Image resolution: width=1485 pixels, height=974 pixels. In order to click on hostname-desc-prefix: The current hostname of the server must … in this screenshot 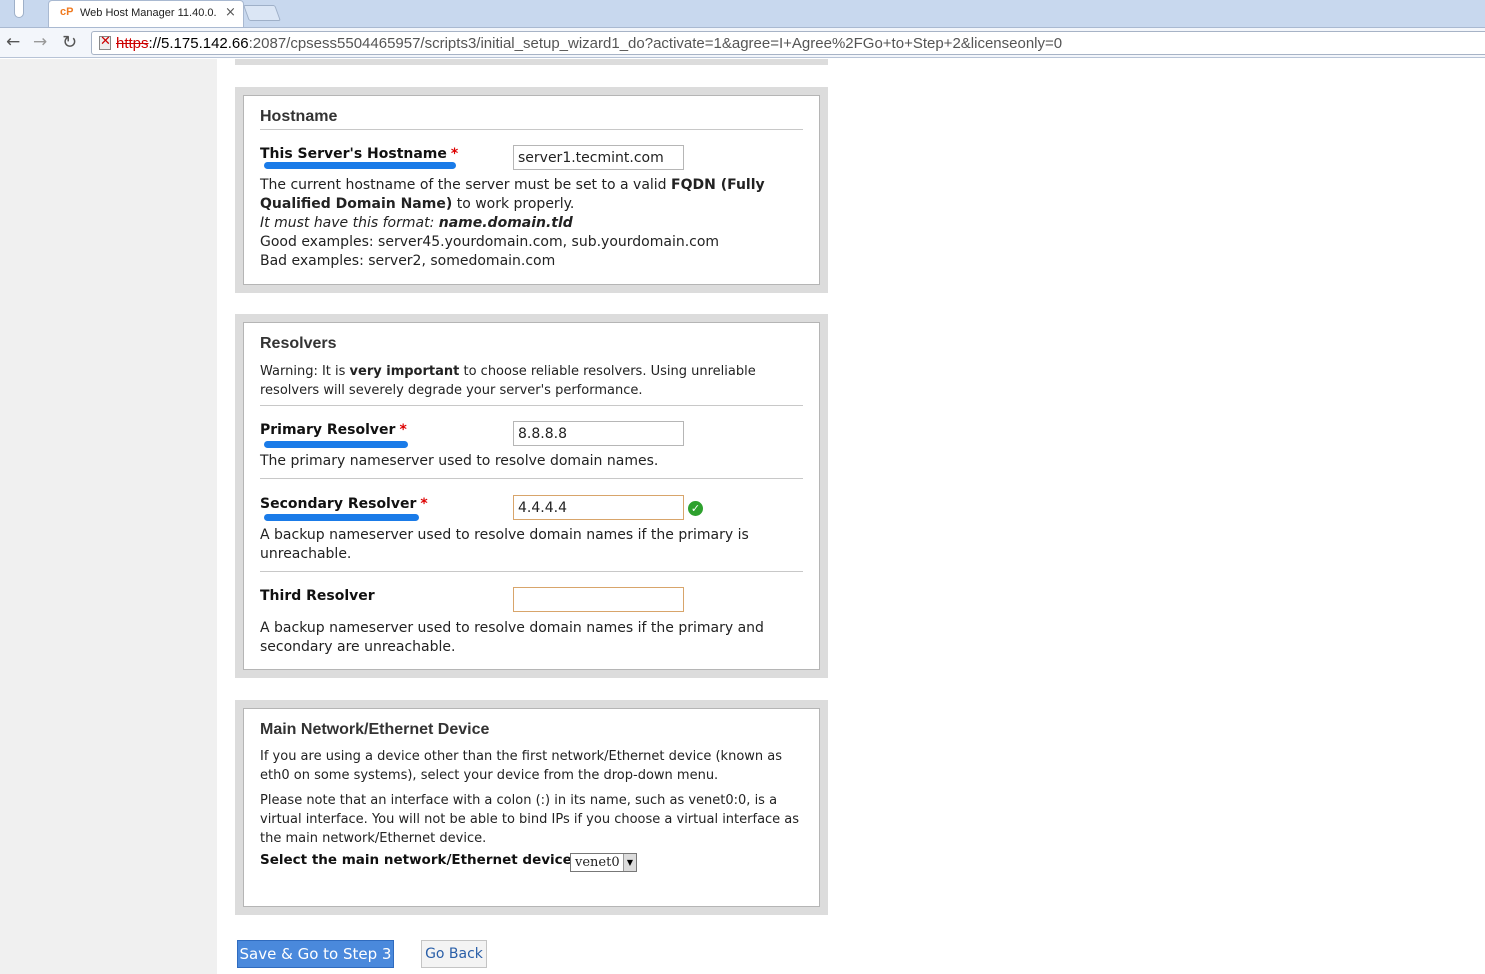, I will do `click(466, 185)`.